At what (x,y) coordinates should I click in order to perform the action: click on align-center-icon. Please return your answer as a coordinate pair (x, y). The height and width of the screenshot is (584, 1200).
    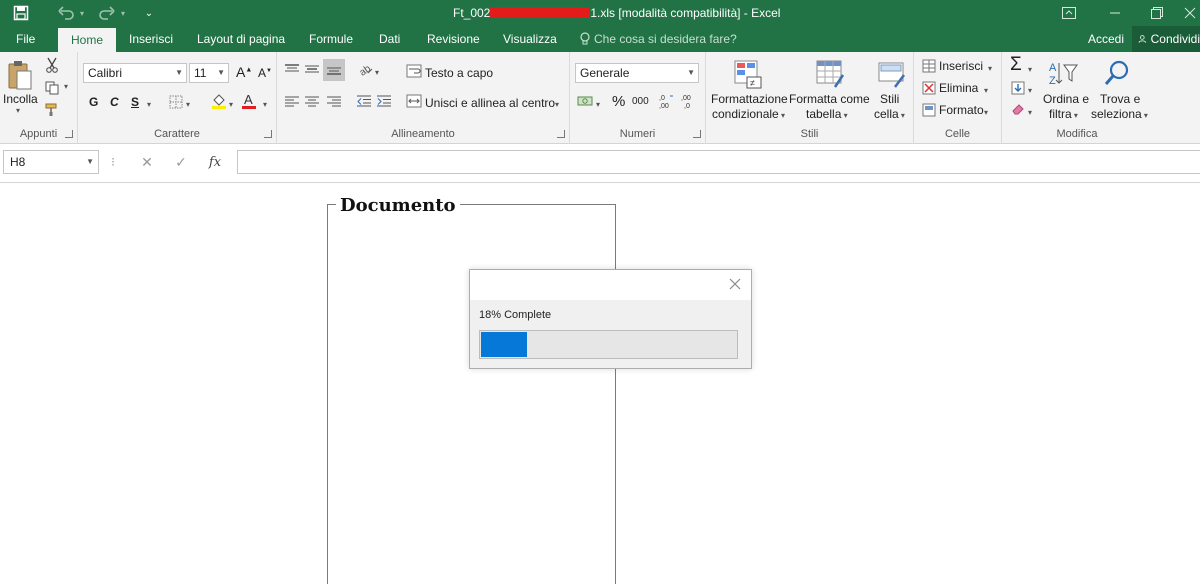
    Looking at the image, I should click on (312, 101).